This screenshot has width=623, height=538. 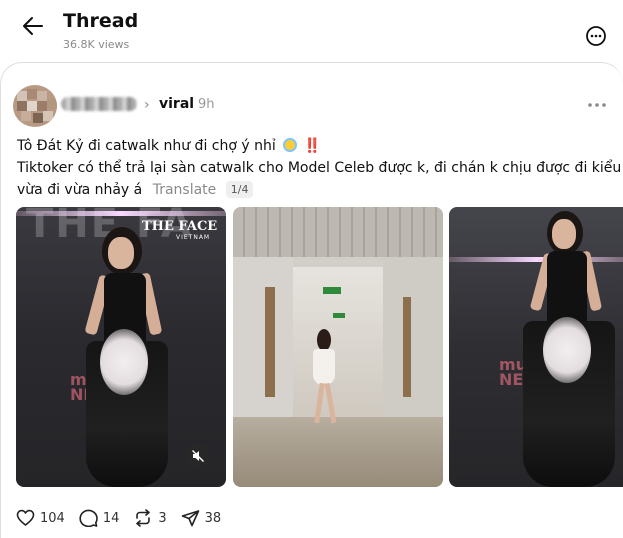 I want to click on mute-icon, so click(x=198, y=456).